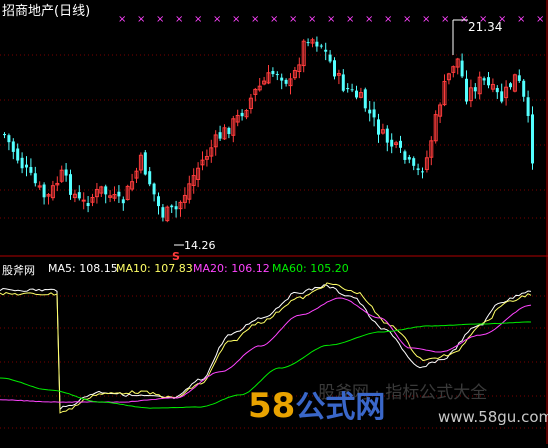 This screenshot has height=448, width=548. What do you see at coordinates (231, 268) in the screenshot?
I see `ma20-label: MA20: 106.12` at bounding box center [231, 268].